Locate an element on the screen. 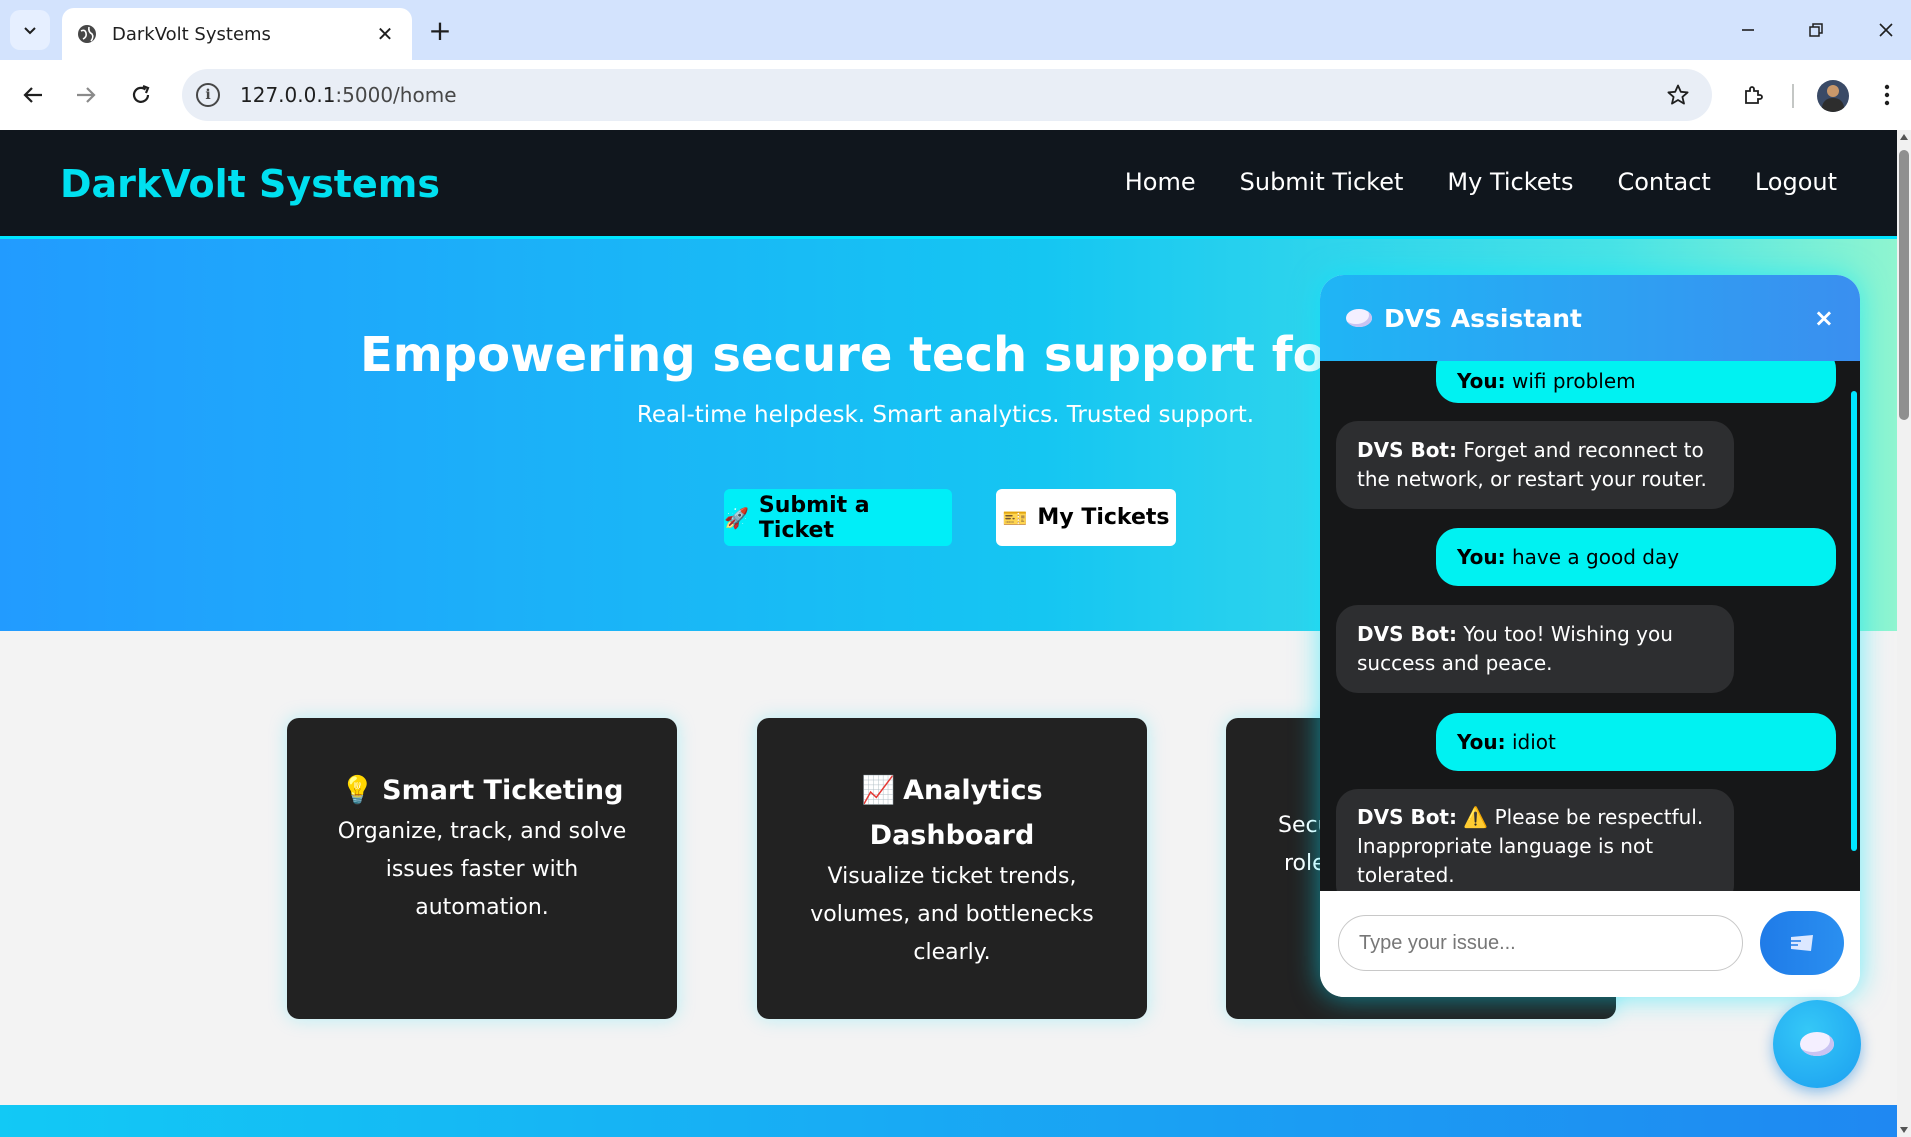 The width and height of the screenshot is (1911, 1137). send-button is located at coordinates (1802, 943).